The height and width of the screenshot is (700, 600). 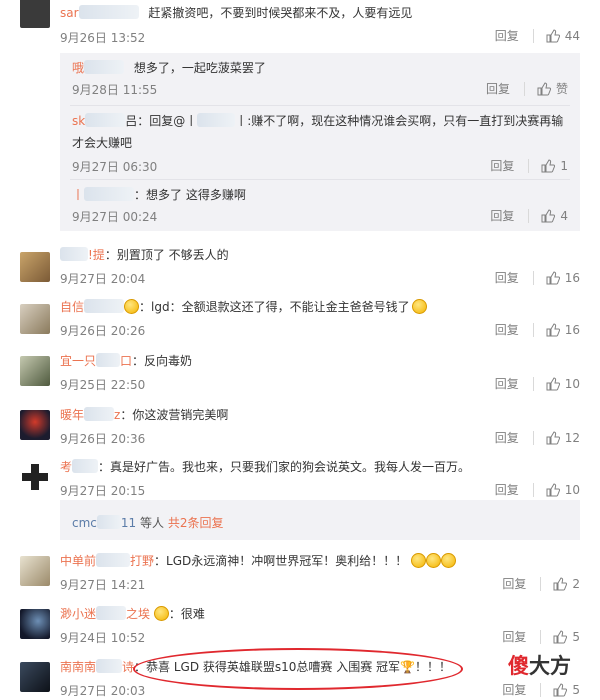 What do you see at coordinates (128, 523) in the screenshot?
I see `reply-username-suffix: 11` at bounding box center [128, 523].